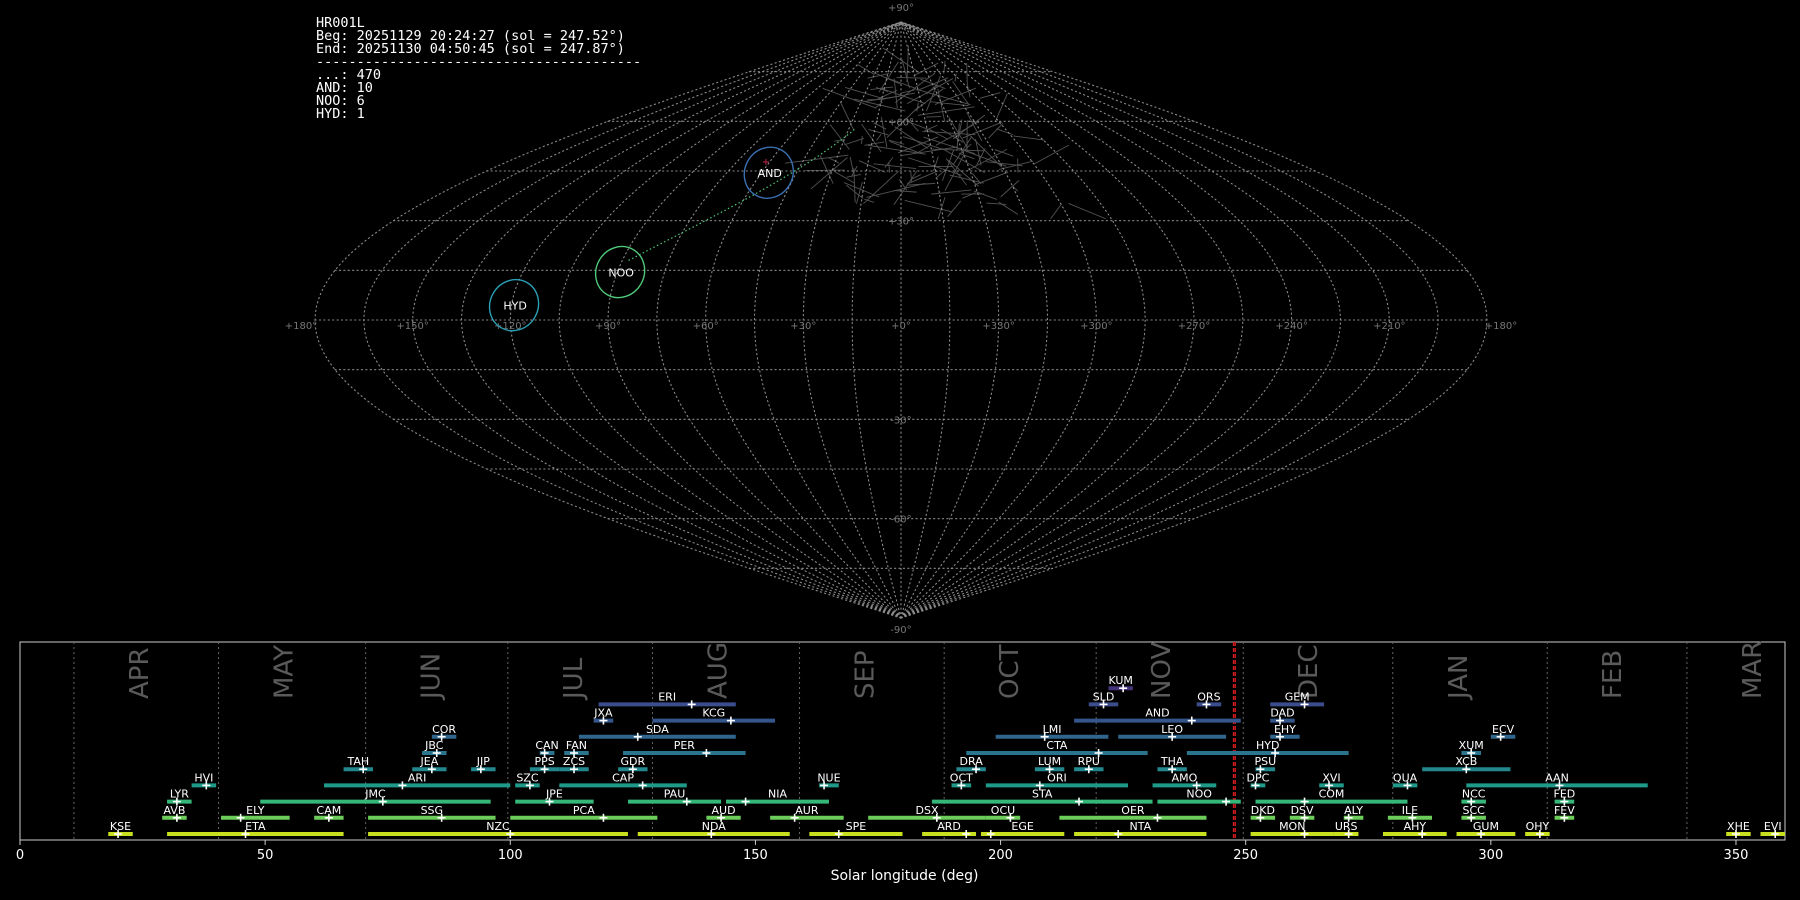 The image size is (1800, 900). What do you see at coordinates (1772, 829) in the screenshot?
I see `shower-evi: EVI` at bounding box center [1772, 829].